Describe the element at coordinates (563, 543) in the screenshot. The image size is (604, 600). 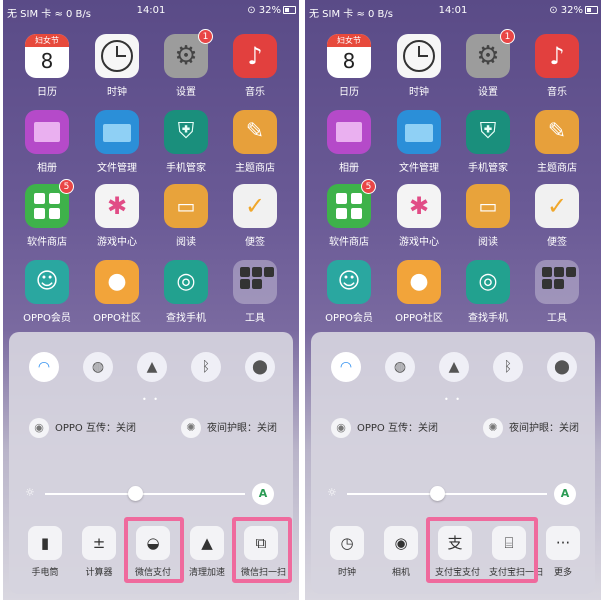
I see `more-dots-icon: ···` at that location.